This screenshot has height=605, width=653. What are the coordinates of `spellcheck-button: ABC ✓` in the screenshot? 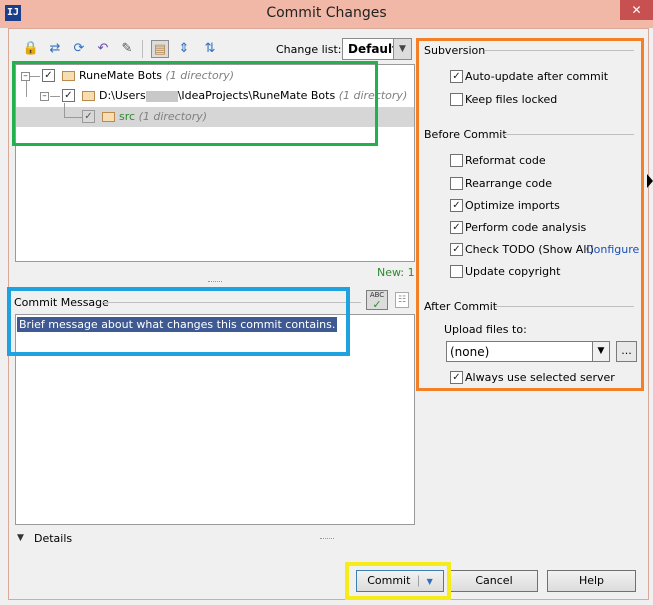 It's located at (377, 300).